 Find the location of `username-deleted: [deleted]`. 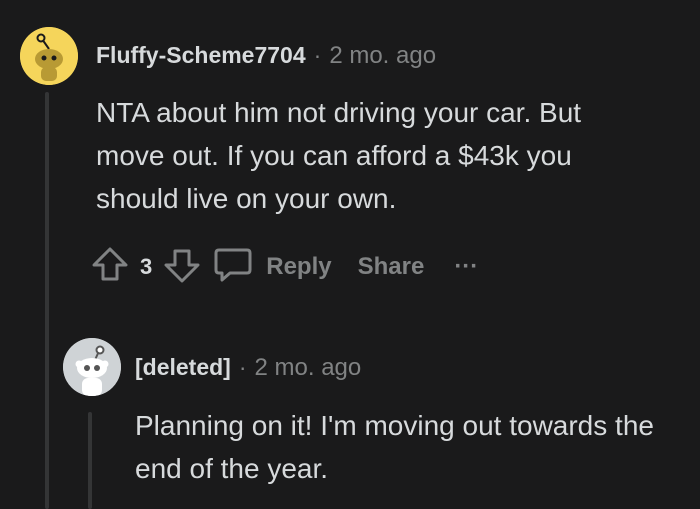

username-deleted: [deleted] is located at coordinates (183, 367).